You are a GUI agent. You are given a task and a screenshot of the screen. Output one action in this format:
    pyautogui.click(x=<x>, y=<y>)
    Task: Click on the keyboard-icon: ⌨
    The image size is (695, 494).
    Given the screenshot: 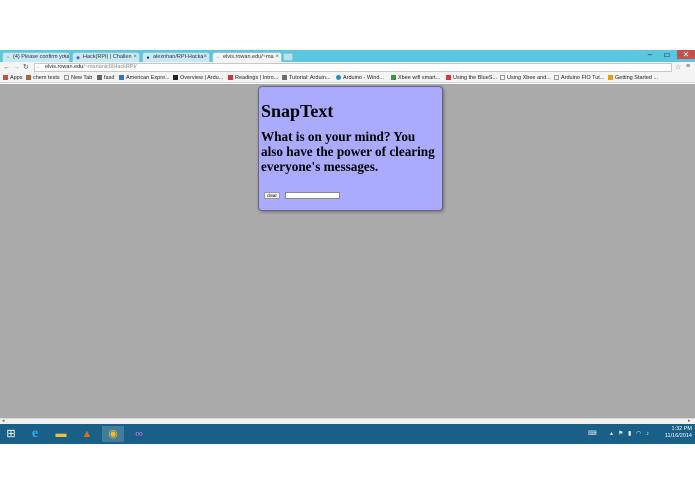 What is the action you would take?
    pyautogui.click(x=592, y=434)
    